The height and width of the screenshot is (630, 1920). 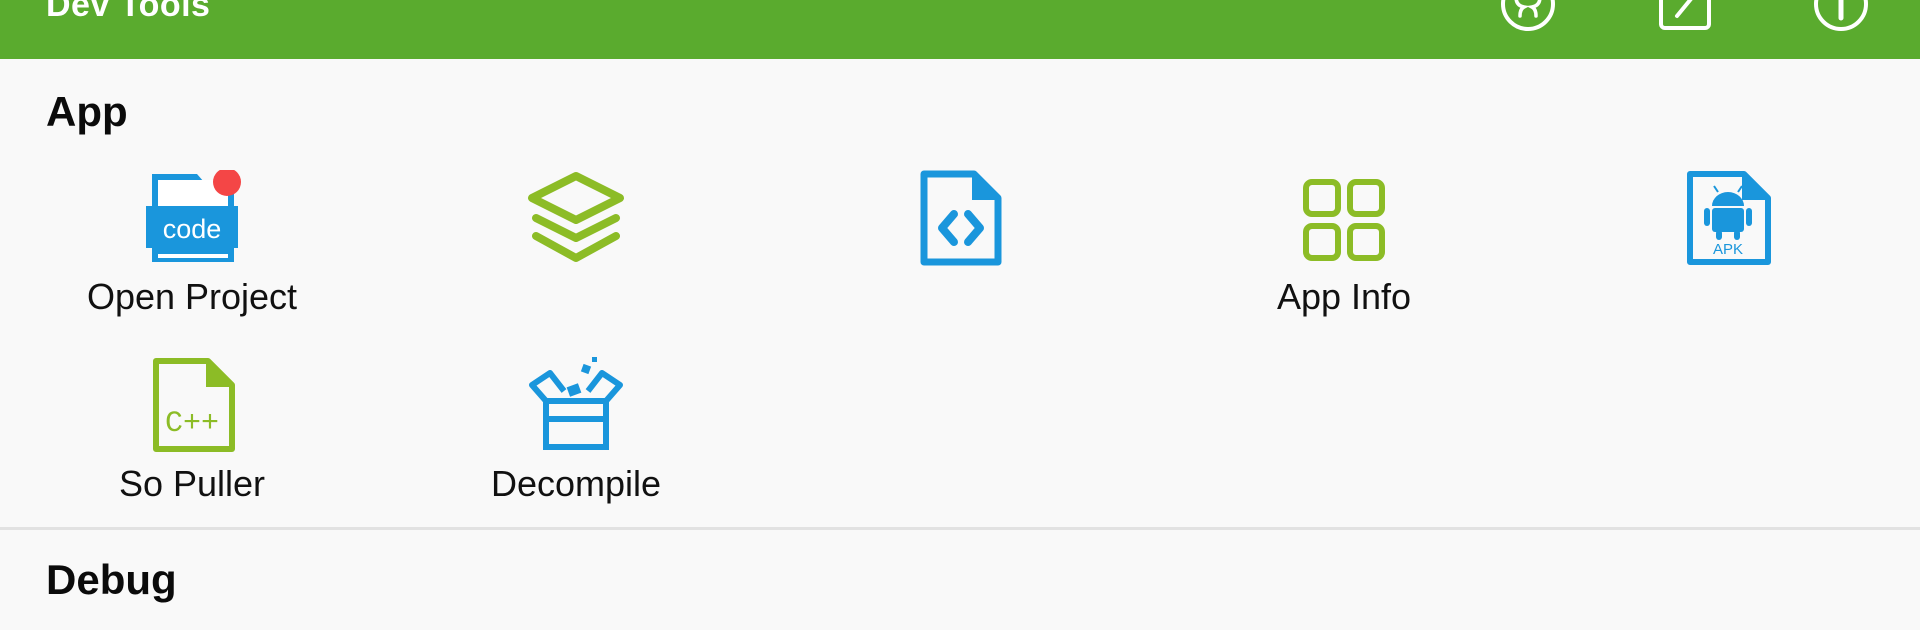 What do you see at coordinates (1344, 220) in the screenshot?
I see `grid-icon` at bounding box center [1344, 220].